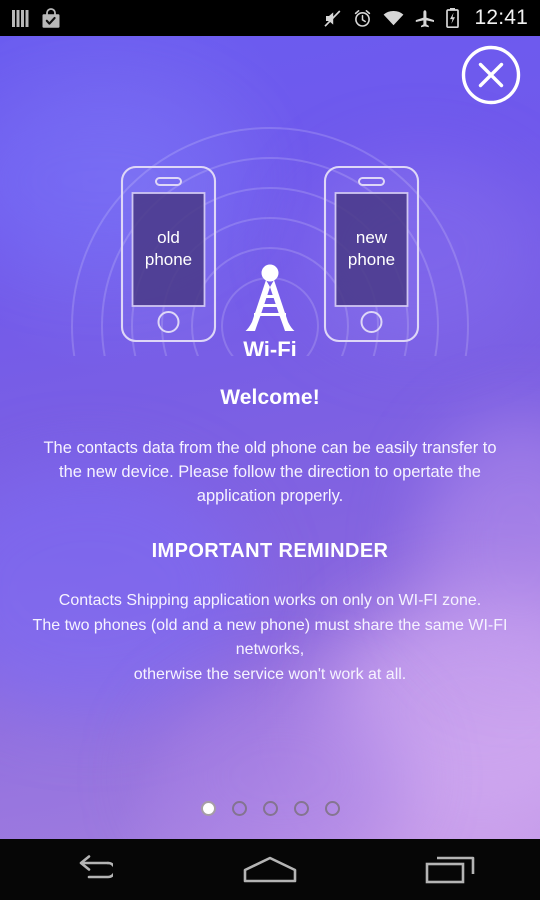 This screenshot has width=540, height=900. What do you see at coordinates (270, 397) in the screenshot?
I see `welcome-heading: Welcome!` at bounding box center [270, 397].